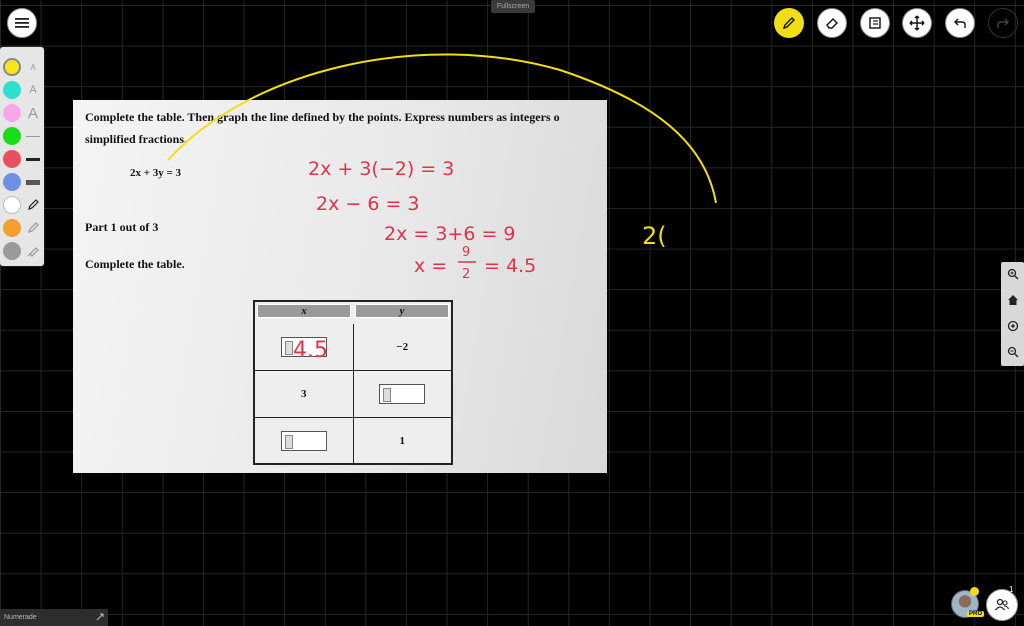 Image resolution: width=1024 pixels, height=626 pixels. What do you see at coordinates (1012, 351) in the screenshot?
I see `zoom-out-icon` at bounding box center [1012, 351].